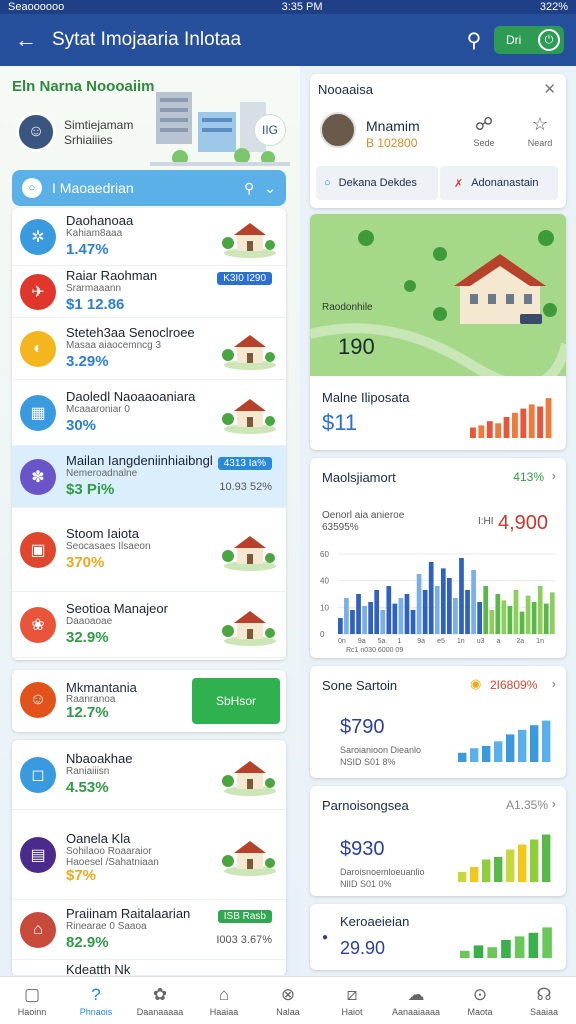  What do you see at coordinates (338, 130) in the screenshot?
I see `avatar` at bounding box center [338, 130].